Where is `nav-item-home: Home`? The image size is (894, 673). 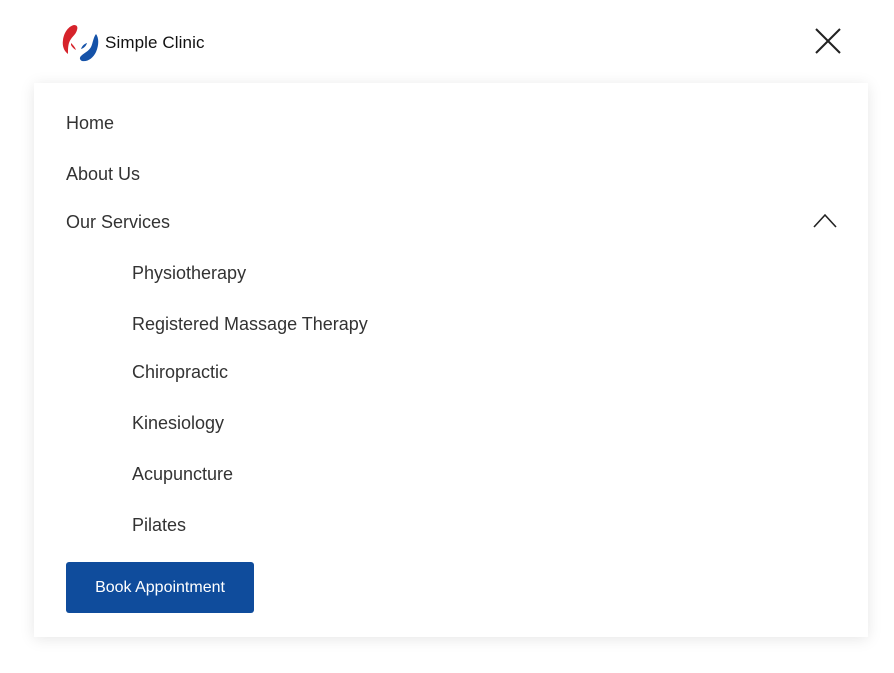 nav-item-home: Home is located at coordinates (90, 123).